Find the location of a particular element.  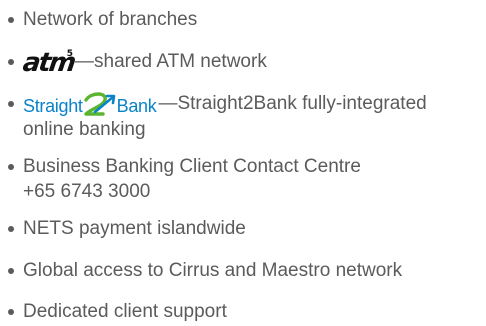

list-item-atm5: atm 5 —shared ATM network is located at coordinates (243, 63).